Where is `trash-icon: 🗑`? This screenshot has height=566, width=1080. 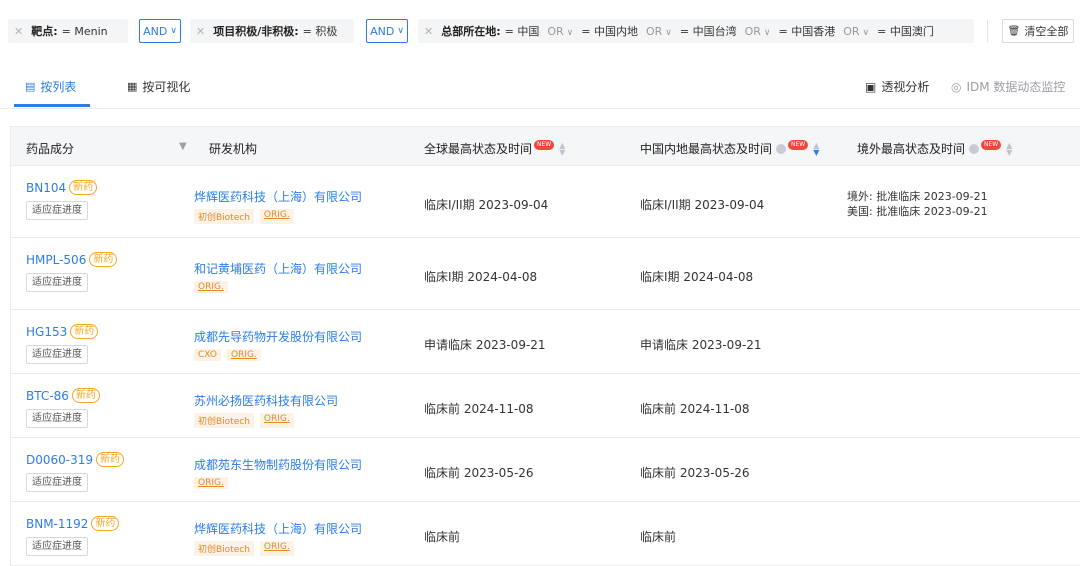 trash-icon: 🗑 is located at coordinates (1014, 31).